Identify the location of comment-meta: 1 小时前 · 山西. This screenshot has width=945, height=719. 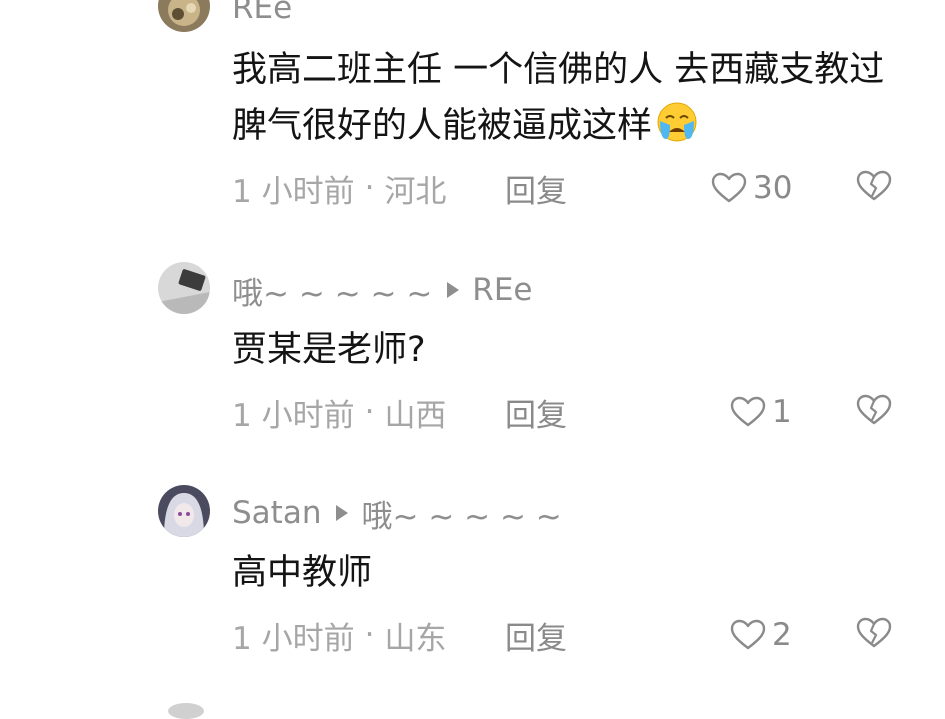
(339, 412).